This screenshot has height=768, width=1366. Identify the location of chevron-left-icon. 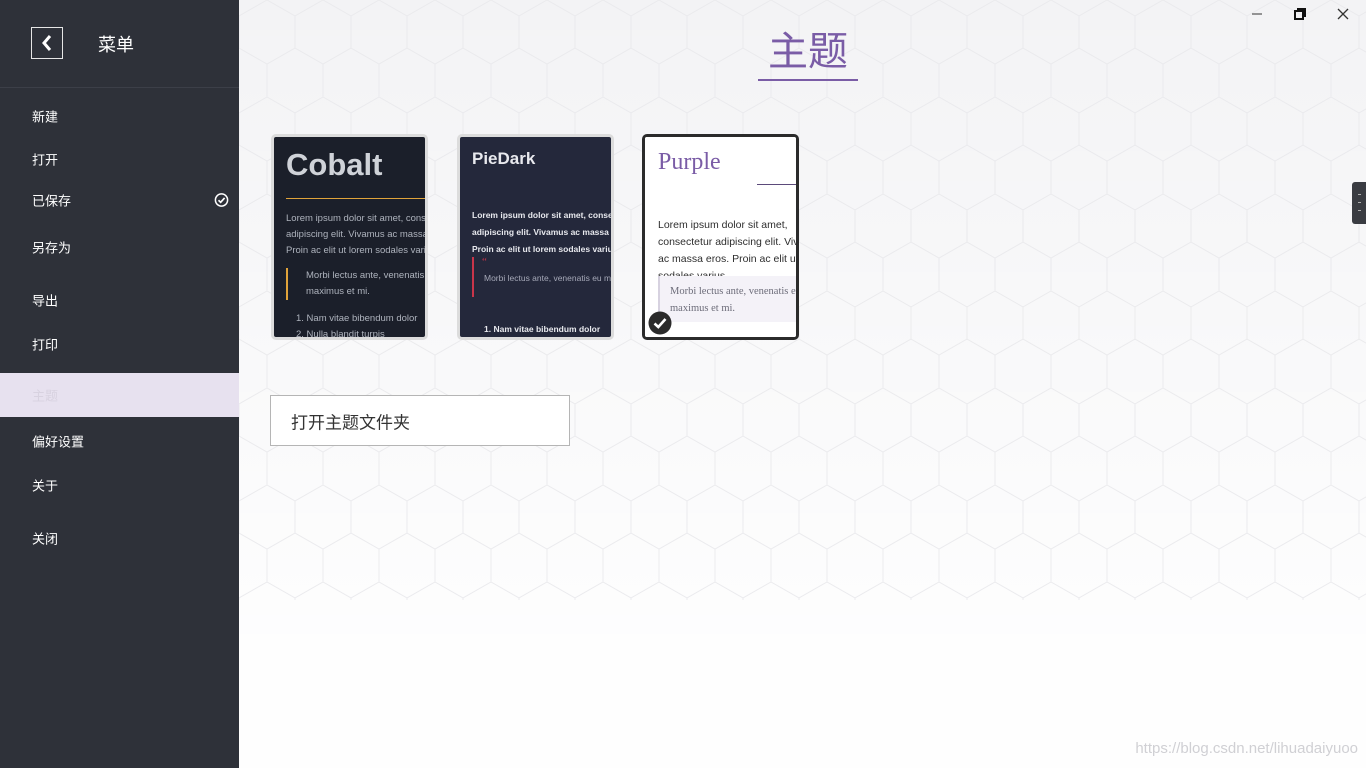
(47, 43).